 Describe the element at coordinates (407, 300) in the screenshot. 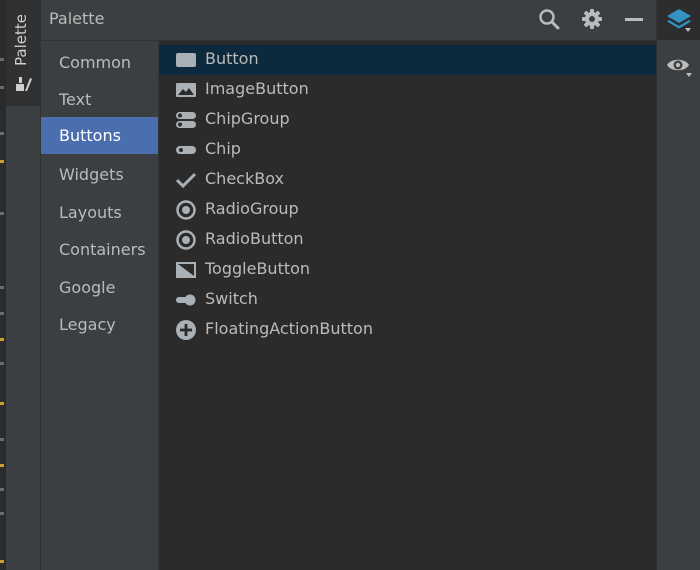

I see `list-item-switch: Switch` at that location.